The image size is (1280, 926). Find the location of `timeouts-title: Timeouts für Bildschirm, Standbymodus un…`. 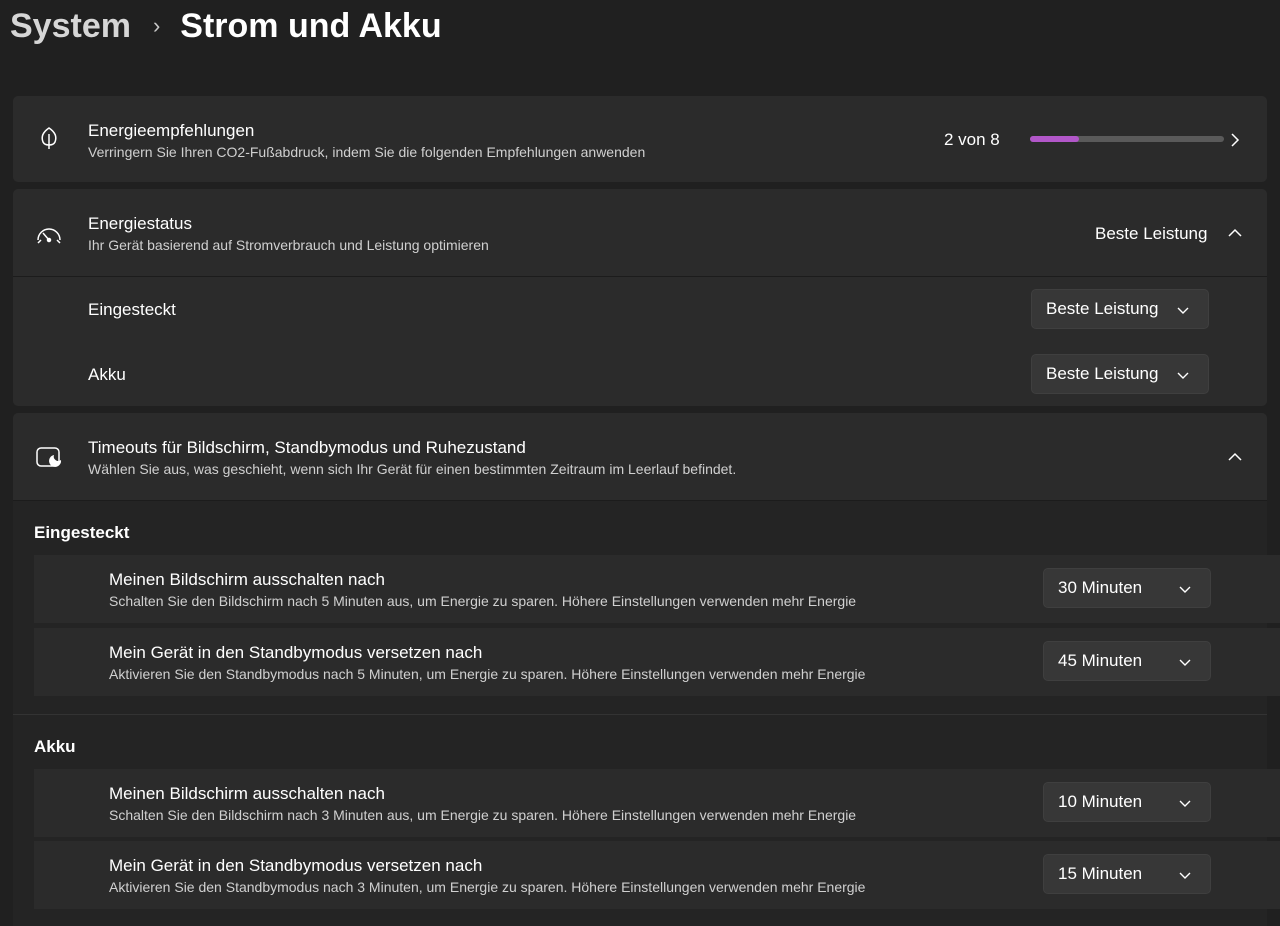

timeouts-title: Timeouts für Bildschirm, Standbymodus un… is located at coordinates (307, 447).